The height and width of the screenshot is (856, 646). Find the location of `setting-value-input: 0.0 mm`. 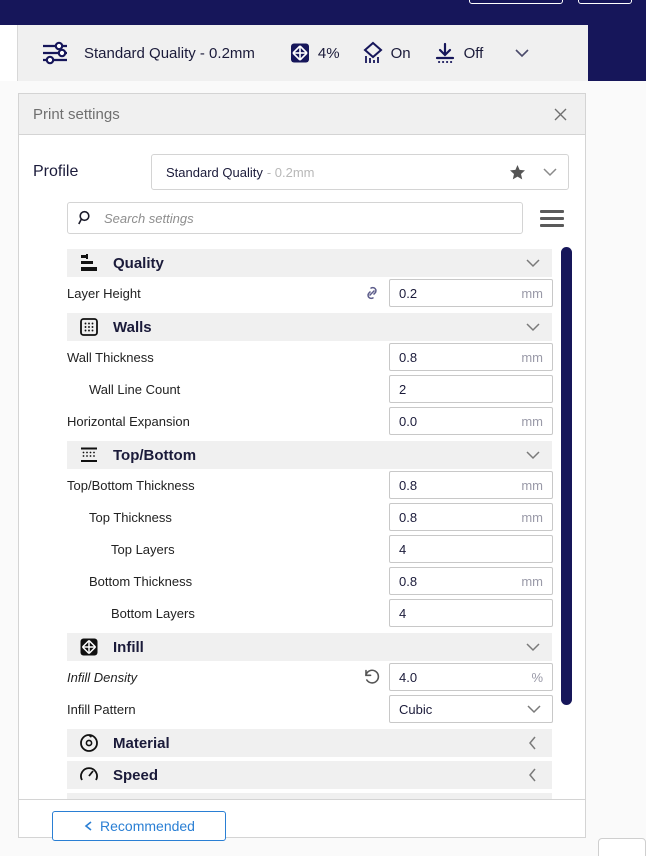

setting-value-input: 0.0 mm is located at coordinates (471, 421).